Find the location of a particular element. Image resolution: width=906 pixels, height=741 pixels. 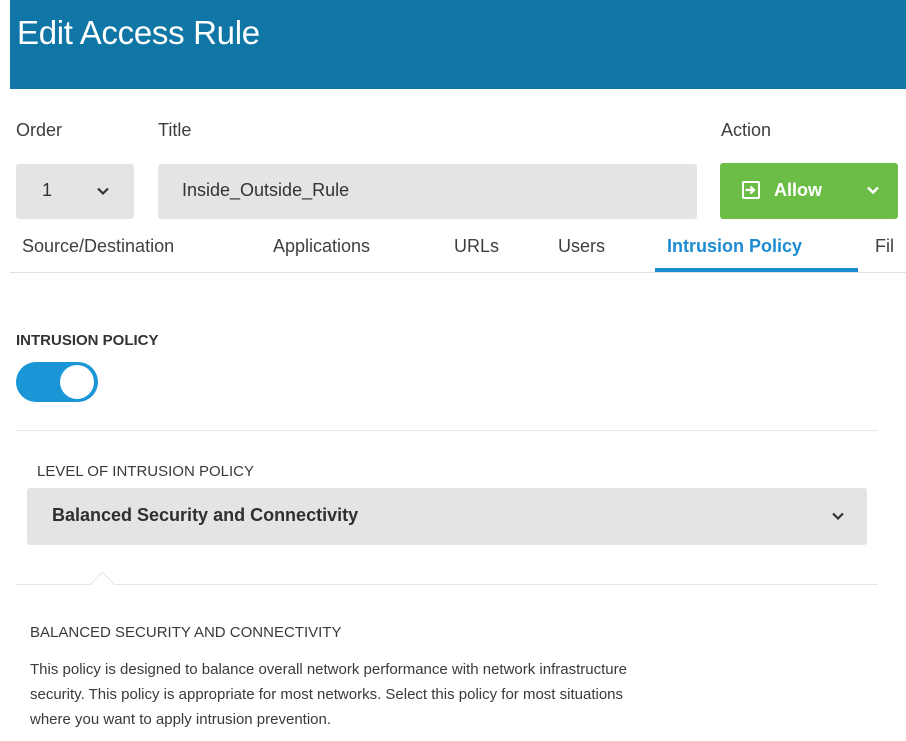

intrusion-policy-toggle is located at coordinates (57, 382).